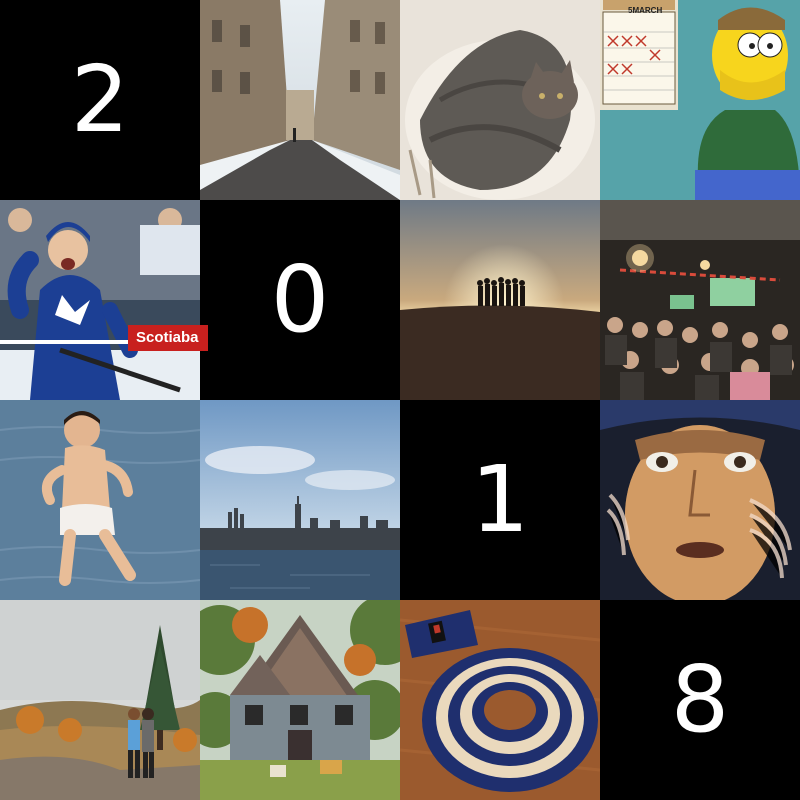  I want to click on digit-tile-2: 2, so click(100, 100).